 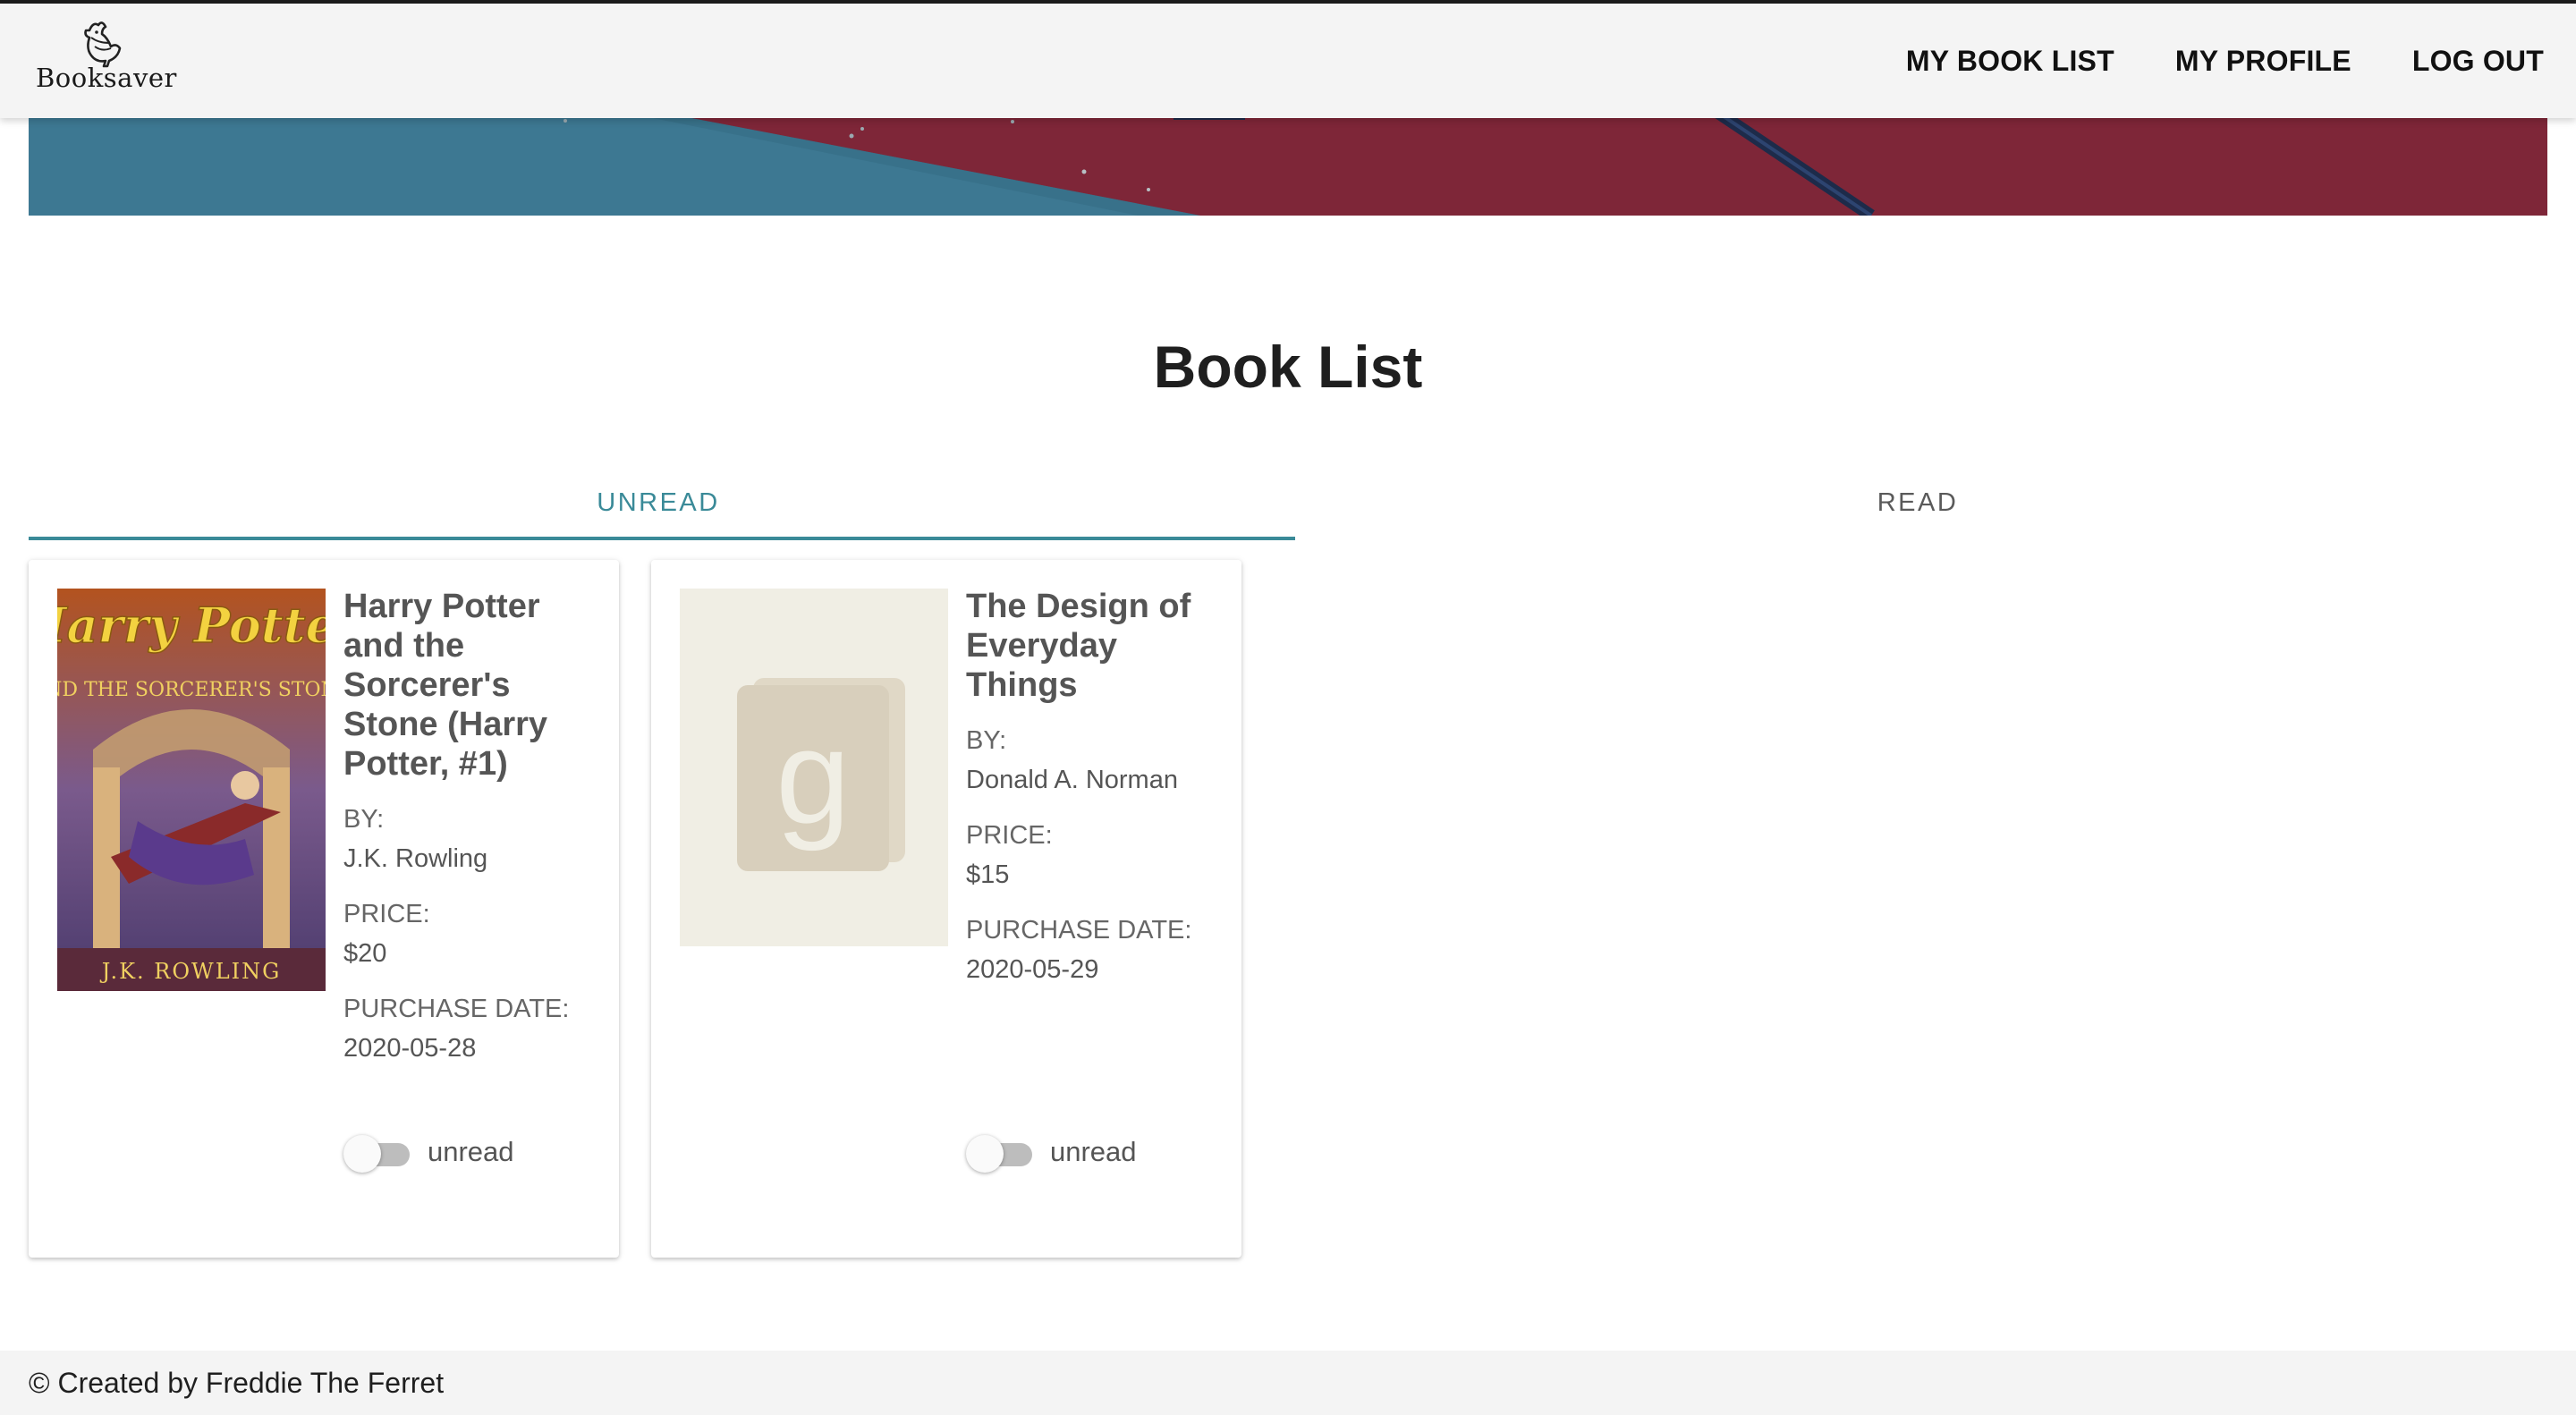 I want to click on tab-unread: UNREAD, so click(x=658, y=503).